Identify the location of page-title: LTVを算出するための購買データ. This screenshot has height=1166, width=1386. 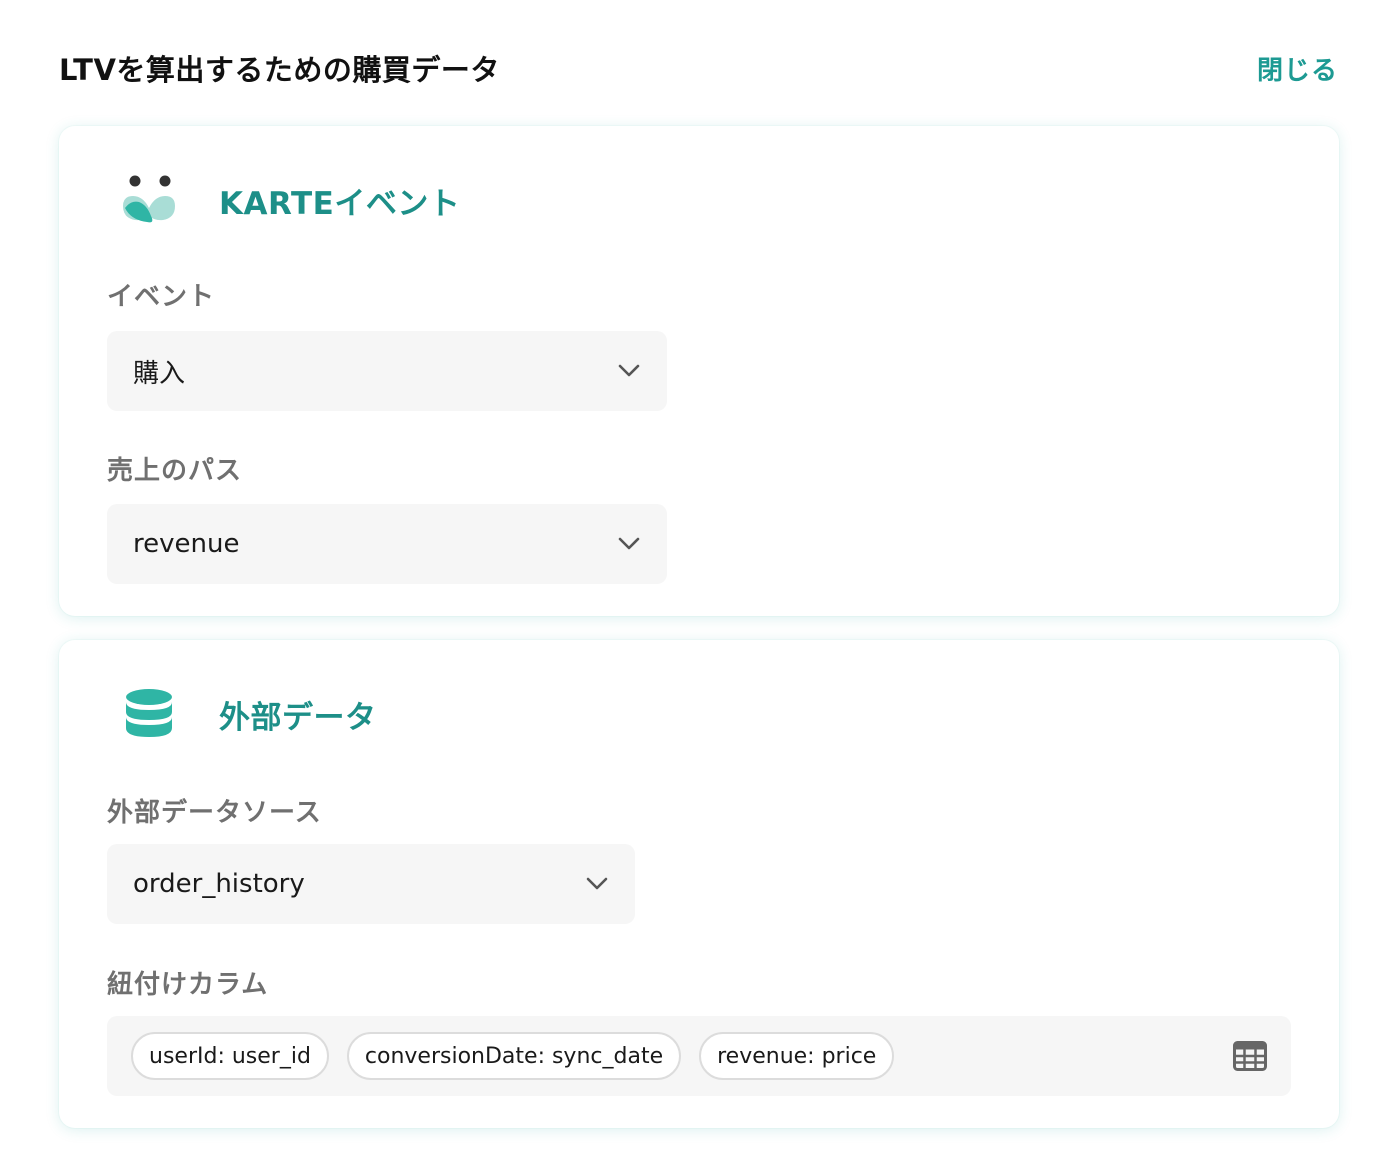
(279, 70).